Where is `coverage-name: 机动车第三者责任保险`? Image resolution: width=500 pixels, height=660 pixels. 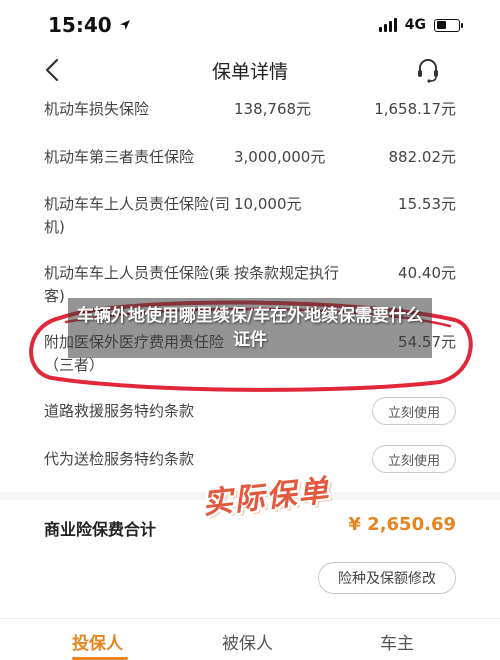
coverage-name: 机动车第三者责任保险 is located at coordinates (119, 157).